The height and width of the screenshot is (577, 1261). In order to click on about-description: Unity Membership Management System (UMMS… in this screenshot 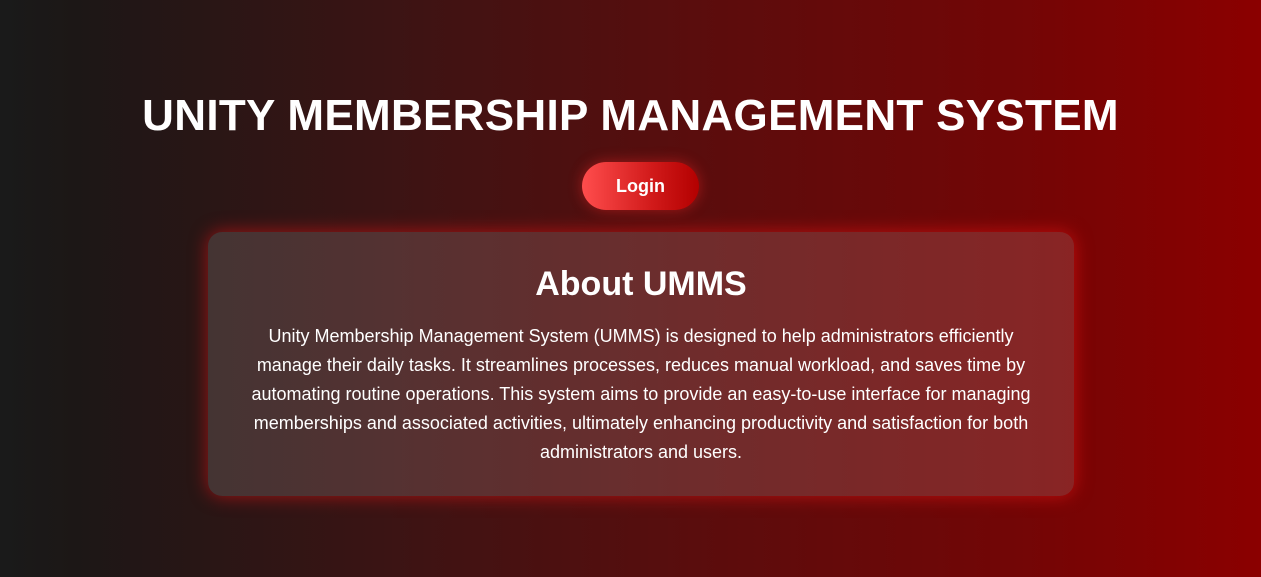, I will do `click(641, 394)`.